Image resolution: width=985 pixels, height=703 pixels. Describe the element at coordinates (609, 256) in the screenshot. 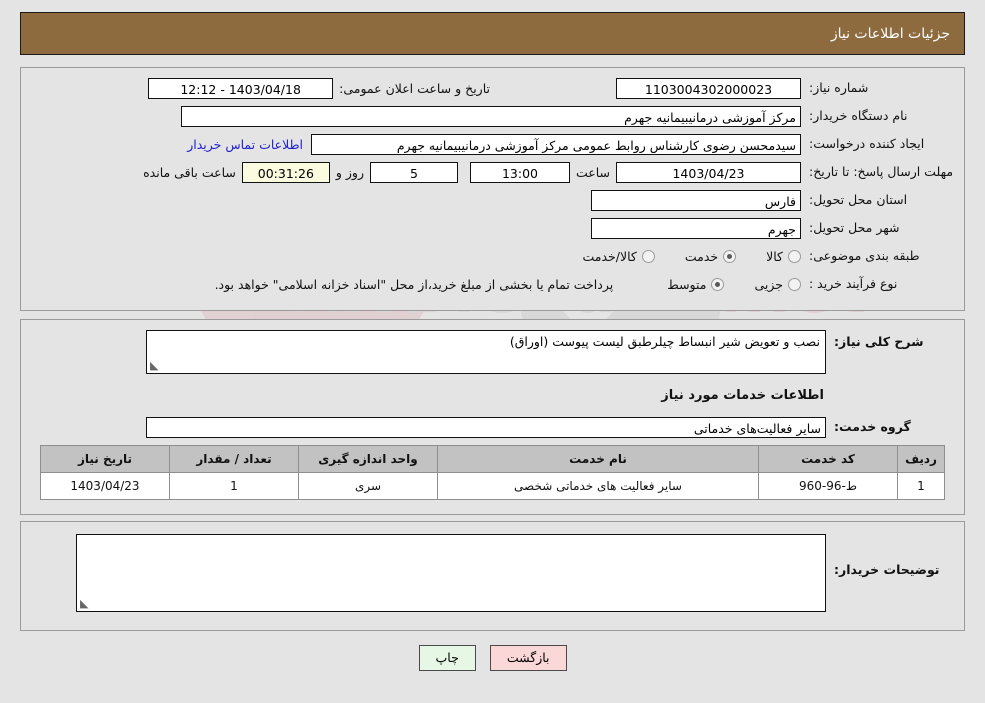

I see `category-option-label: کالا/خدمت` at that location.